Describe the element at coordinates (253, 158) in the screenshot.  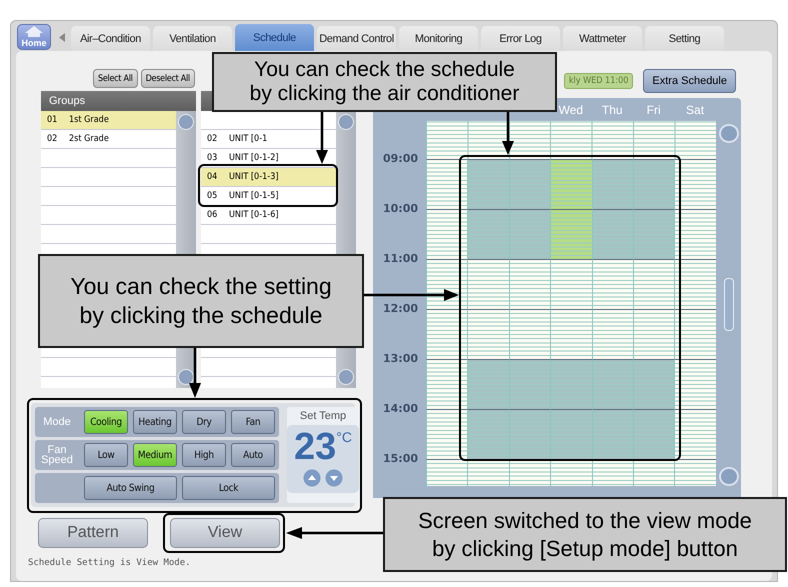
I see `unit-name: UNIT [0-1-2]` at that location.